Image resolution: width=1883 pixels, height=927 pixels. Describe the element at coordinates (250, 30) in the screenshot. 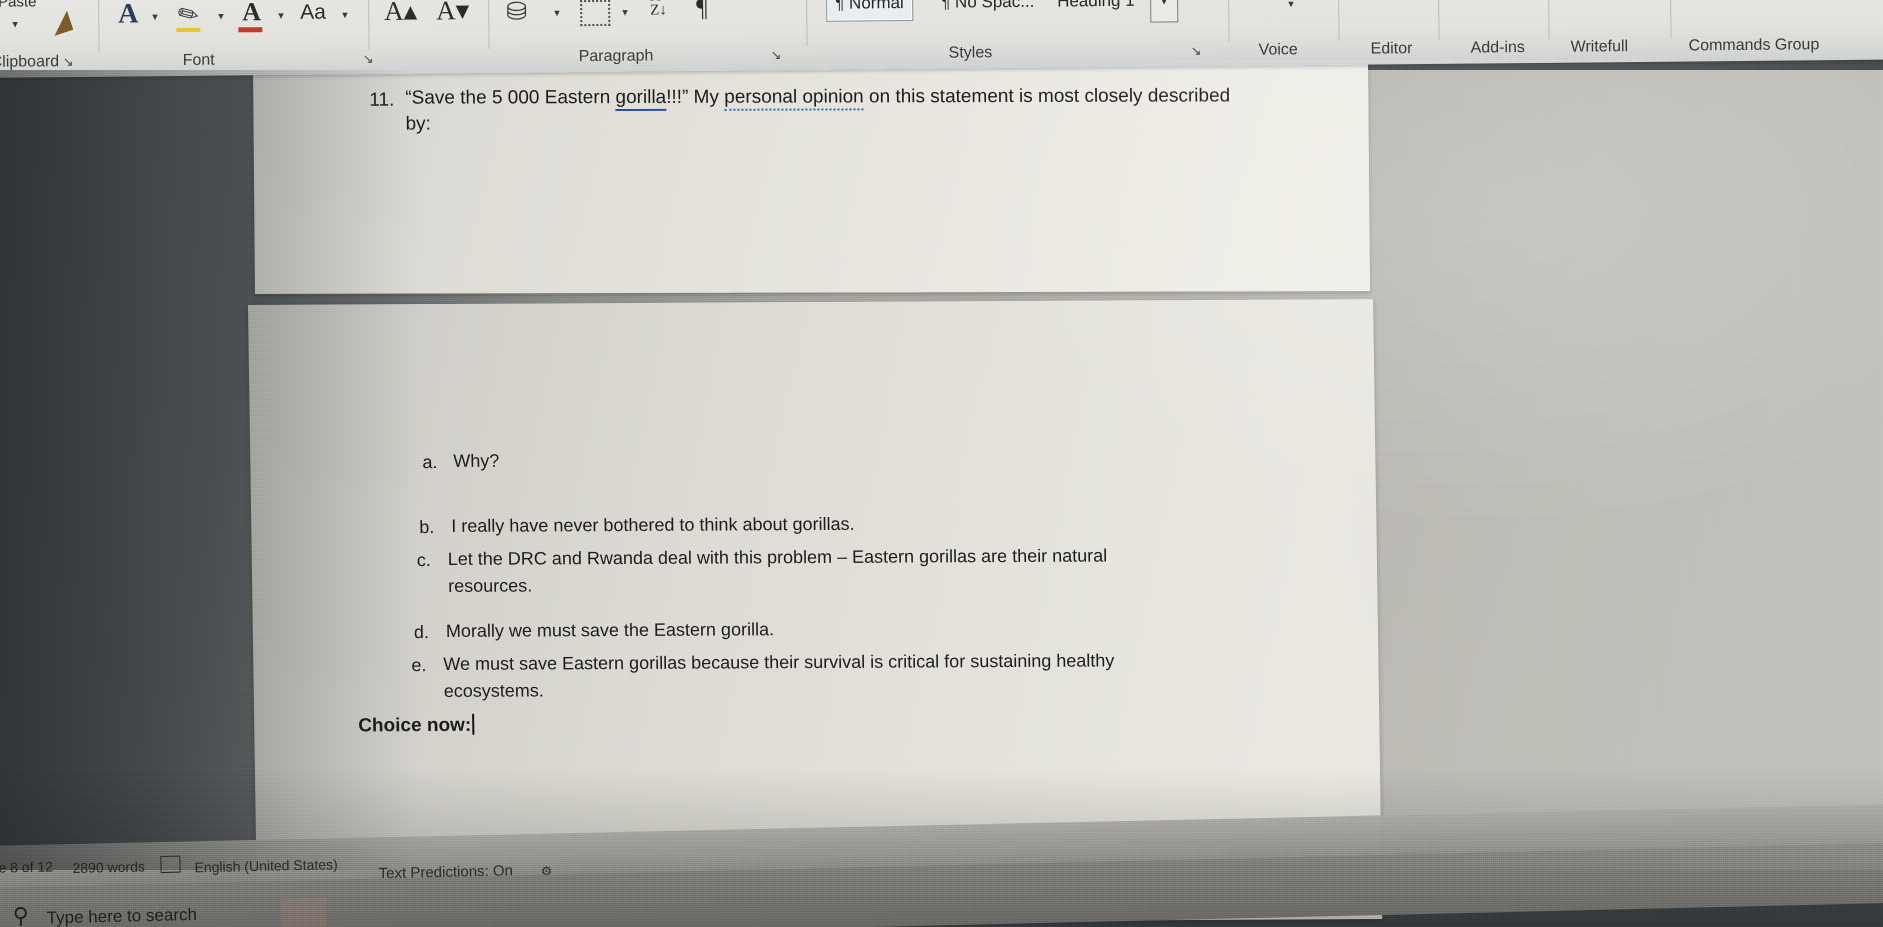

I see `font-color-swatch` at that location.